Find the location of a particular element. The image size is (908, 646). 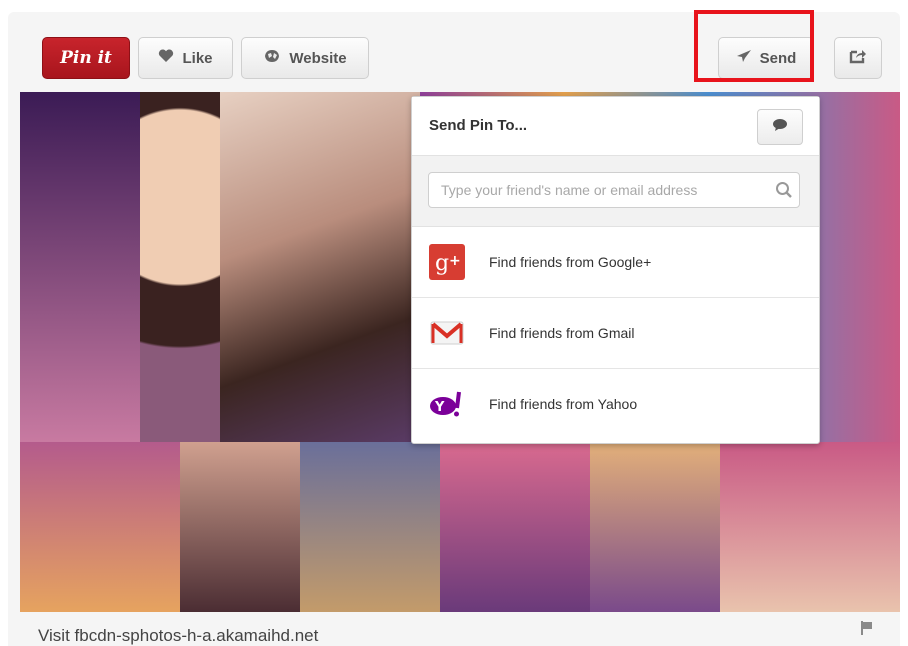

speech-bubble-icon is located at coordinates (780, 127).